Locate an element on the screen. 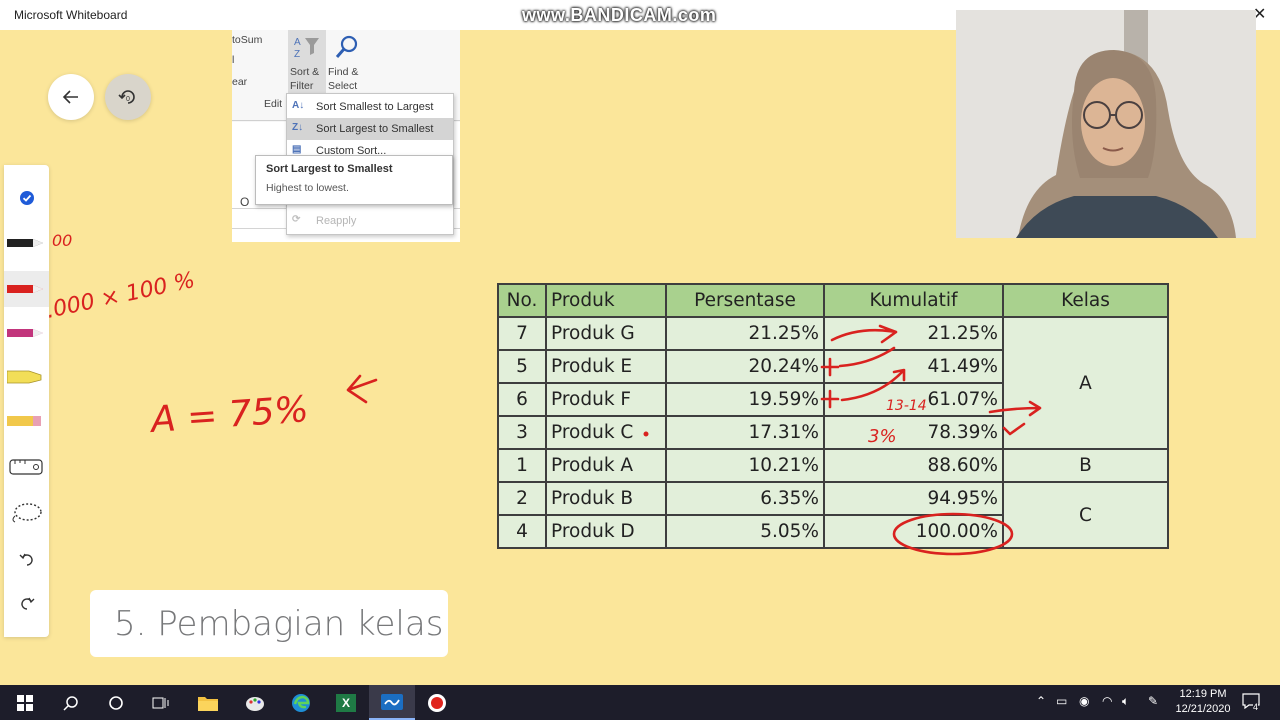  cortana-circle-icon is located at coordinates (116, 702).